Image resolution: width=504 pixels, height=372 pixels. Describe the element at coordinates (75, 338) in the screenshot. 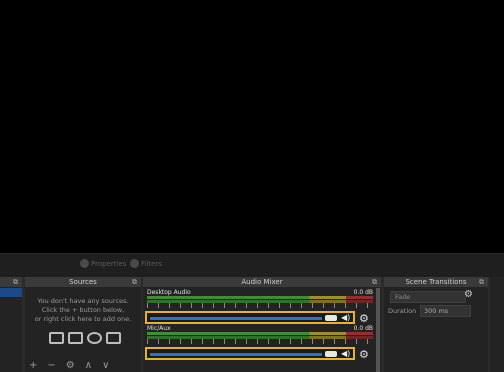

I see `monitor-icon` at that location.